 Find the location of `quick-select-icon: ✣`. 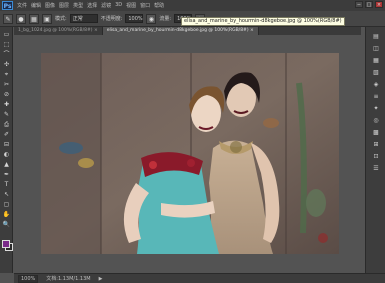

quick-select-icon: ✣ is located at coordinates (6, 64).